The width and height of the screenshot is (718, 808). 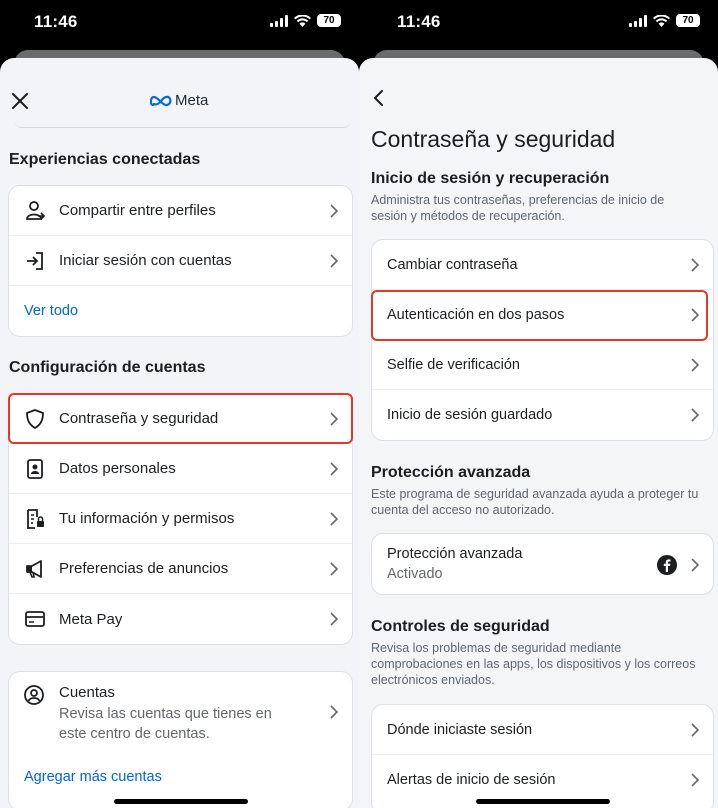 What do you see at coordinates (35, 261) in the screenshot?
I see `login-arrow-icon` at bounding box center [35, 261].